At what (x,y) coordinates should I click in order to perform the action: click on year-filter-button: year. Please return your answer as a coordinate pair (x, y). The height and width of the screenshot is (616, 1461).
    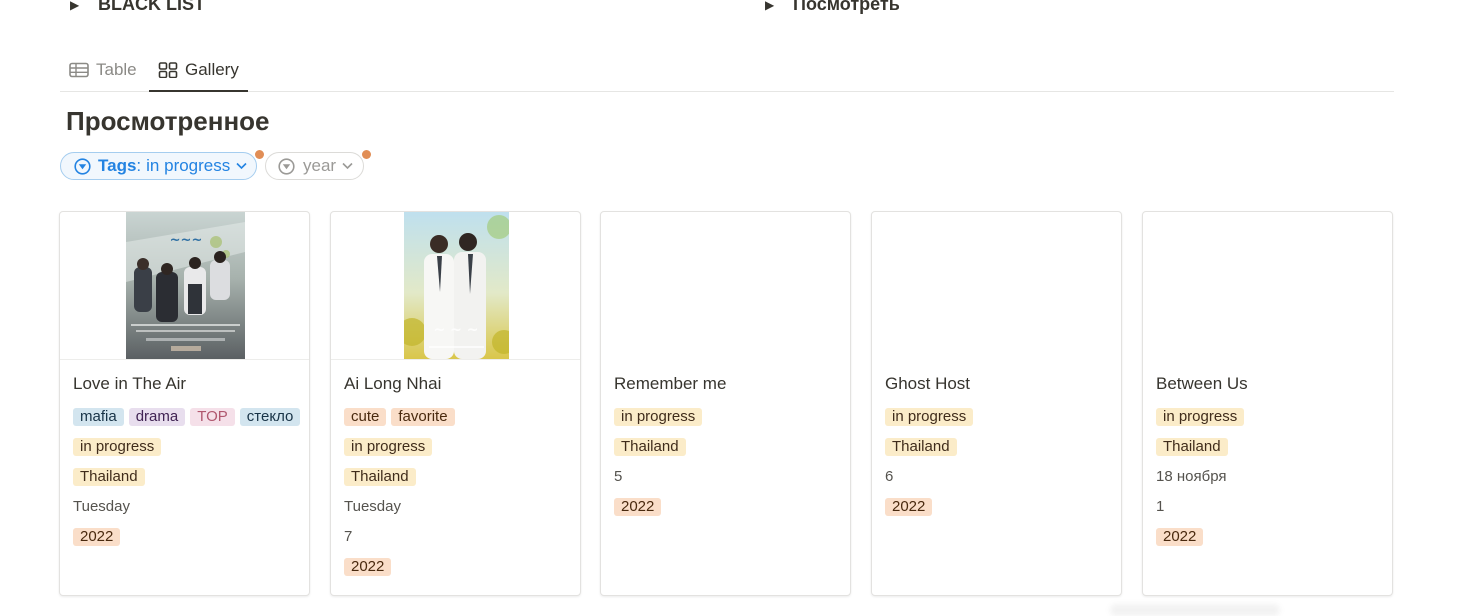
    Looking at the image, I should click on (318, 165).